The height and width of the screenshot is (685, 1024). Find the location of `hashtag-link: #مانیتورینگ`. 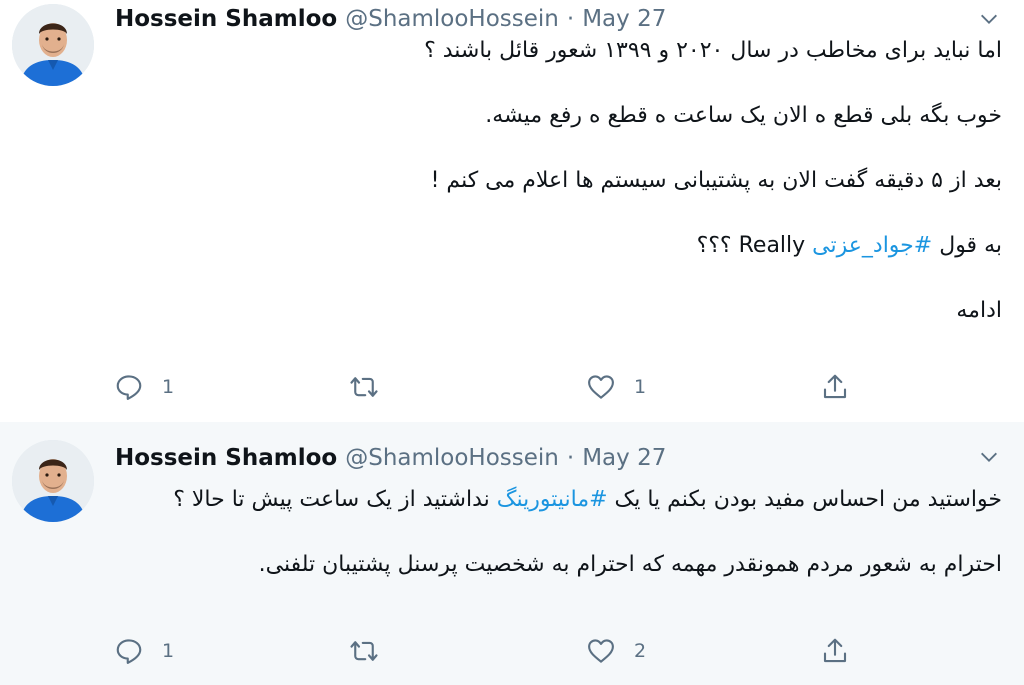

hashtag-link: #مانیتورینگ is located at coordinates (552, 499).